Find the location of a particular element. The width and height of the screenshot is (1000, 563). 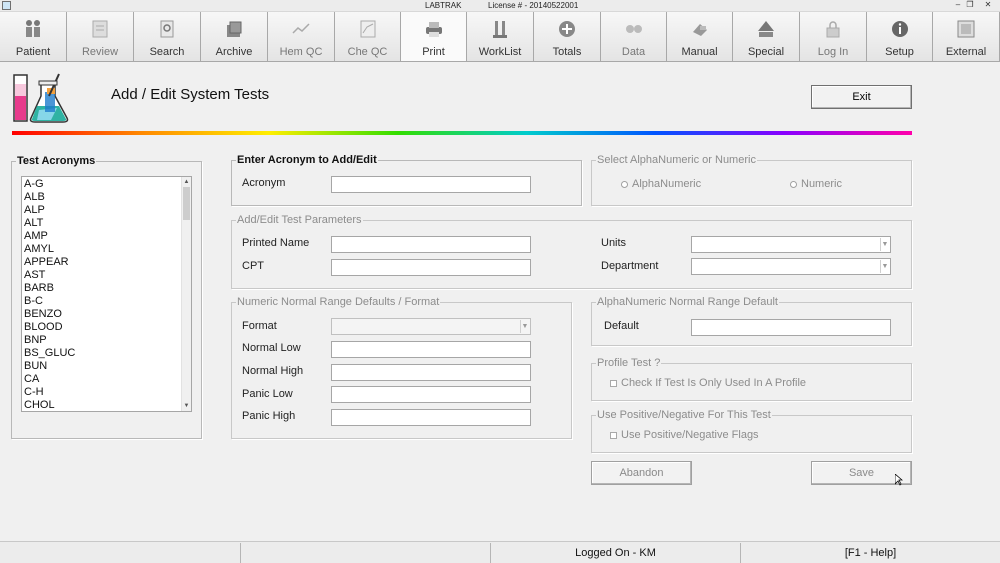

acronym-label: Acronym is located at coordinates (264, 183).